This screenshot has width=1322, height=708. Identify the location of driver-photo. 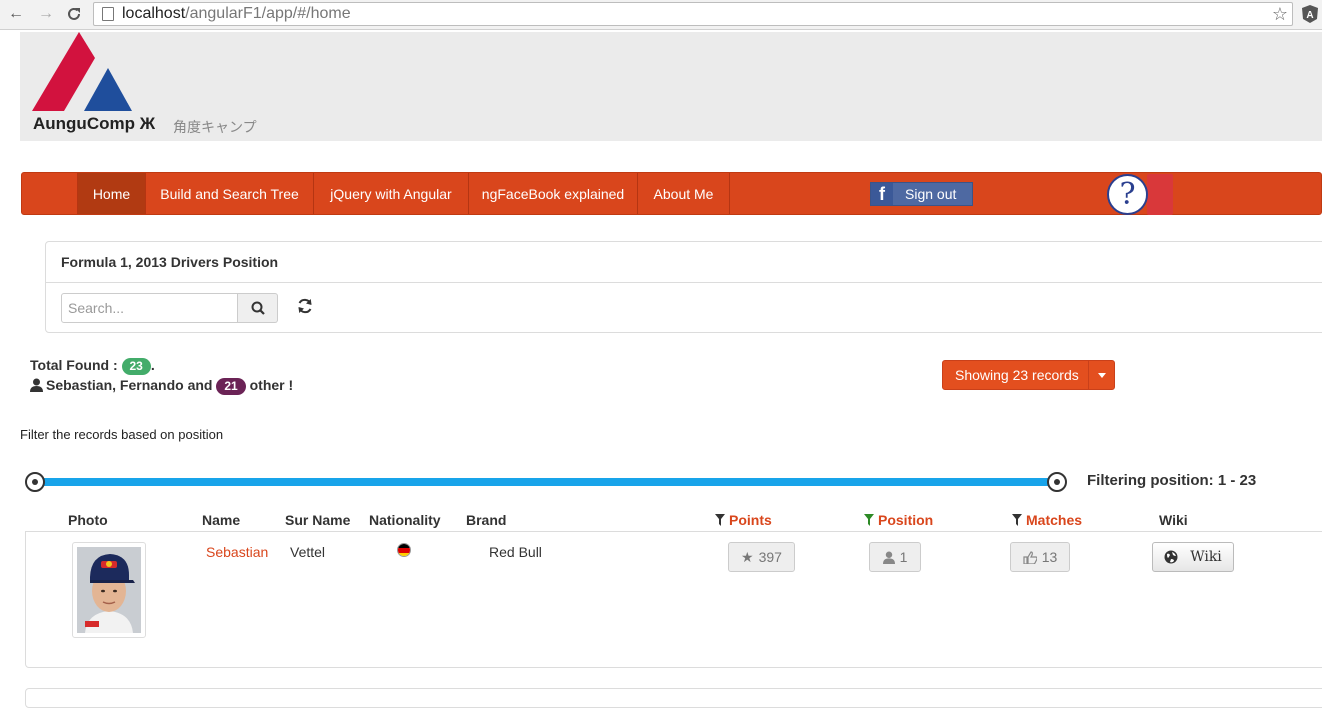
(109, 590).